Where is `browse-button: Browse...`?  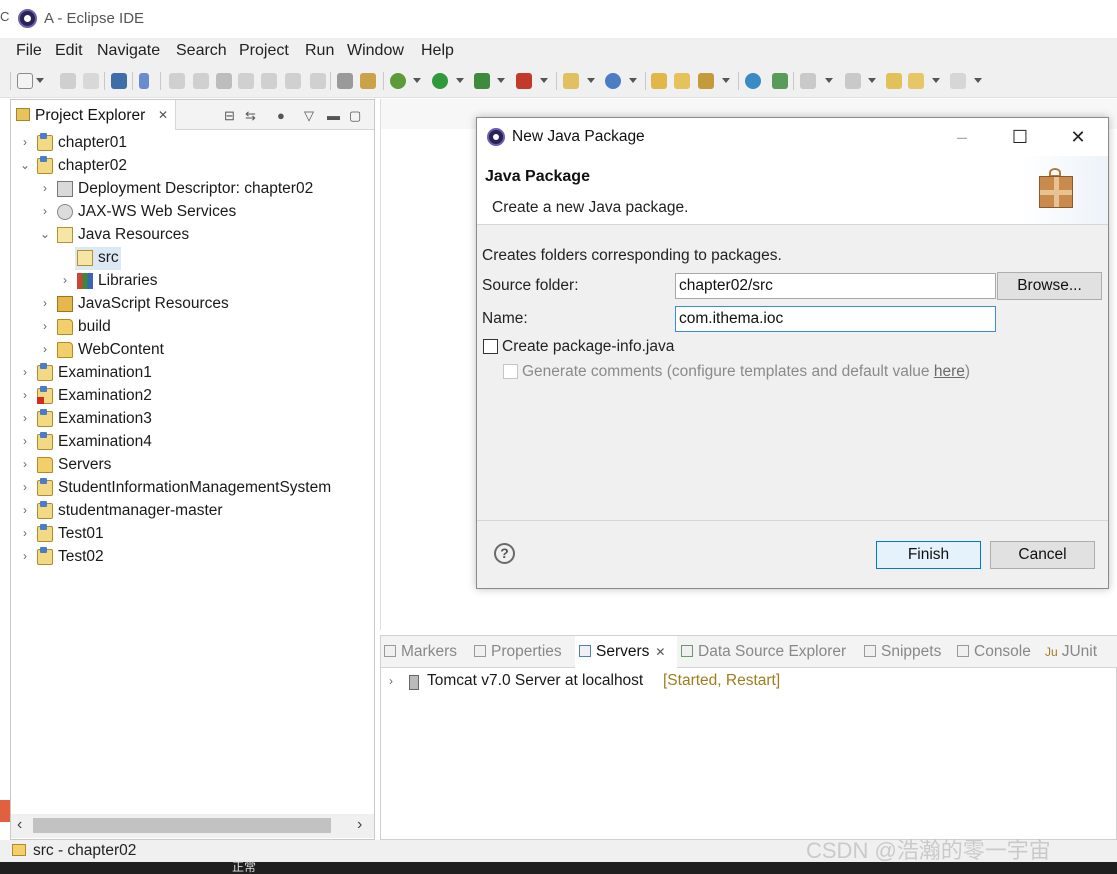 browse-button: Browse... is located at coordinates (1049, 286).